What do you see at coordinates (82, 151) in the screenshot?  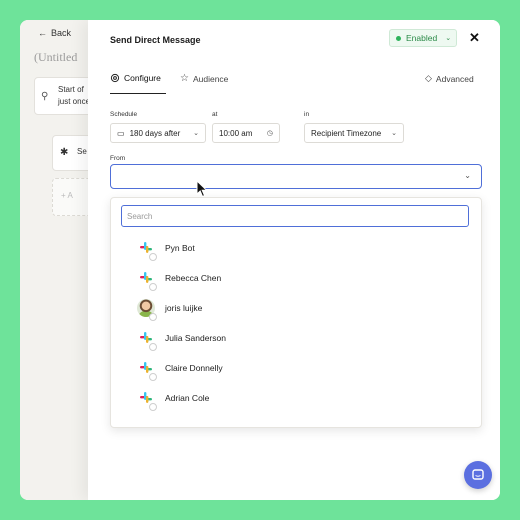 I see `step-label: Se` at bounding box center [82, 151].